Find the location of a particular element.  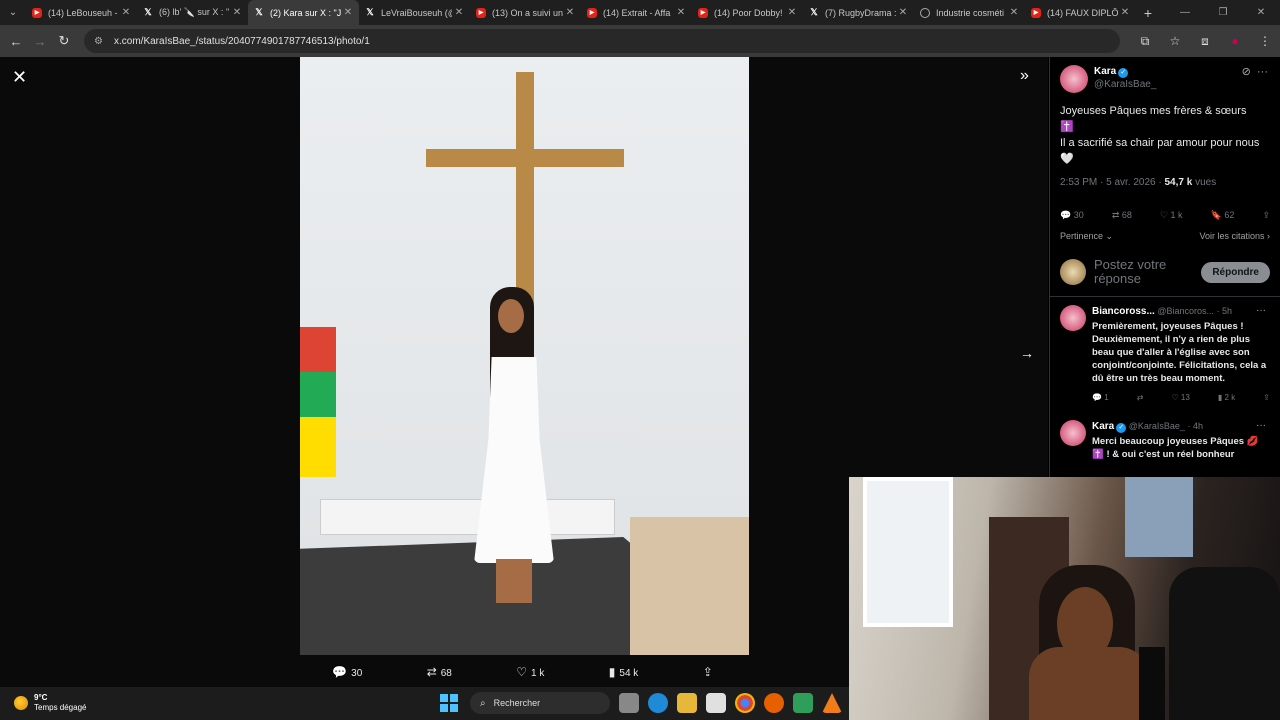

close-window-icon: ✕ is located at coordinates (1261, 12).